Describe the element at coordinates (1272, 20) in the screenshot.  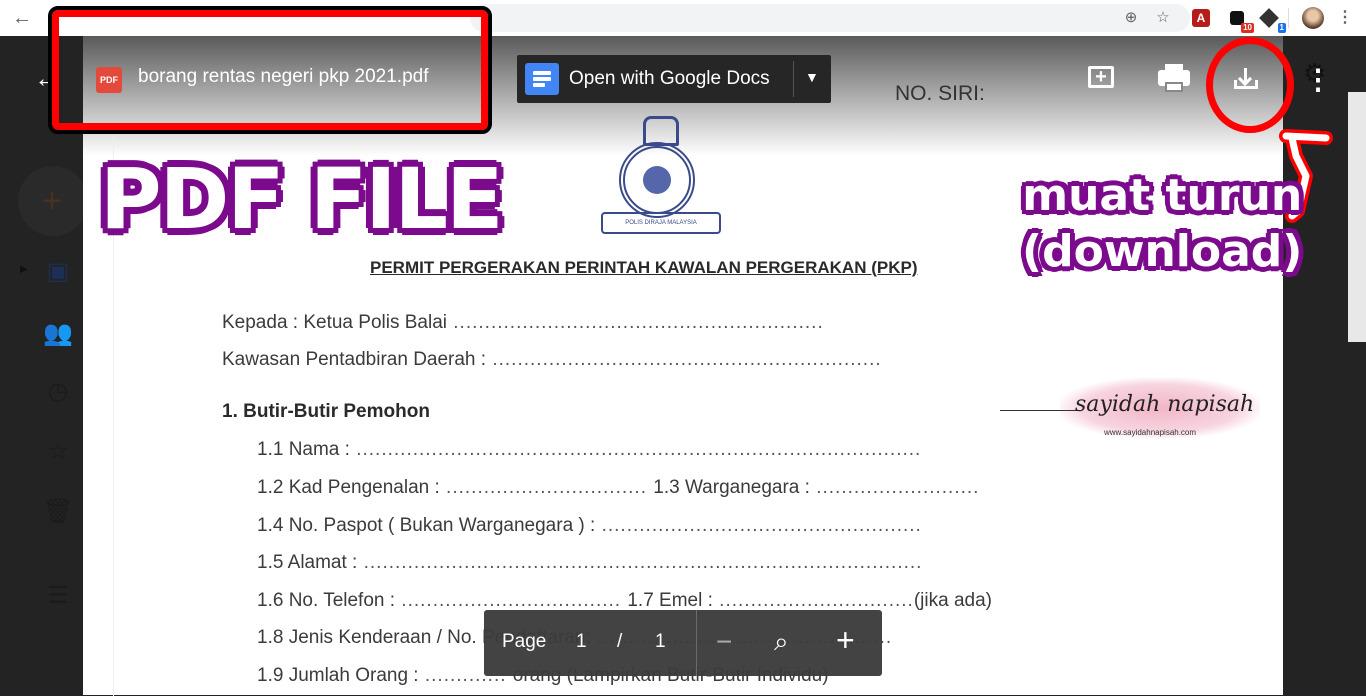
I see `extension-cube-icon: 1` at that location.